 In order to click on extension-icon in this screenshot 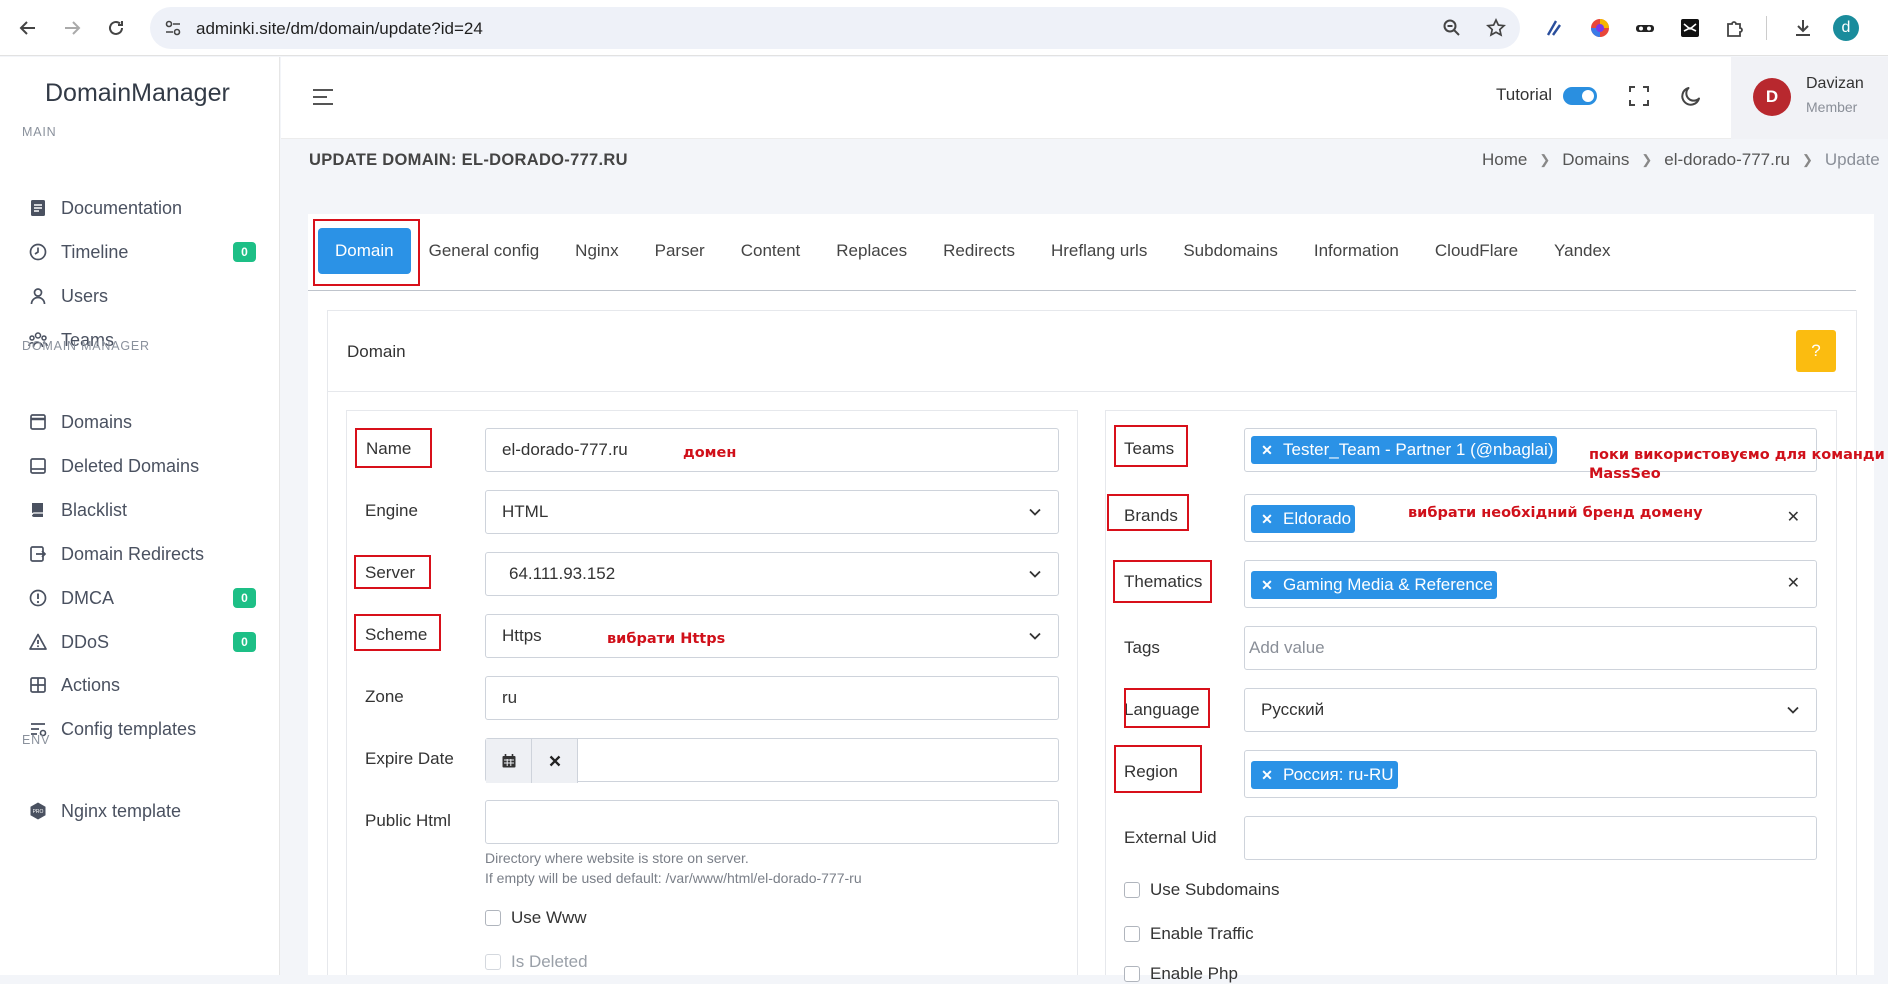, I will do `click(1555, 28)`.